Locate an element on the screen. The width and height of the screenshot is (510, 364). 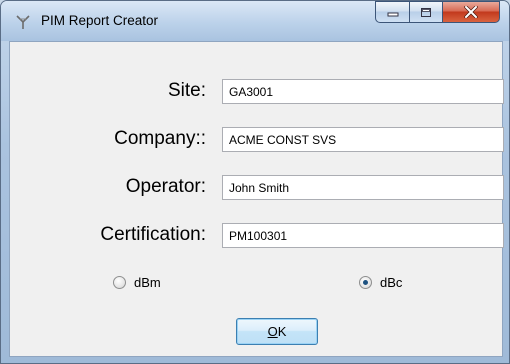
close-icon is located at coordinates (471, 12).